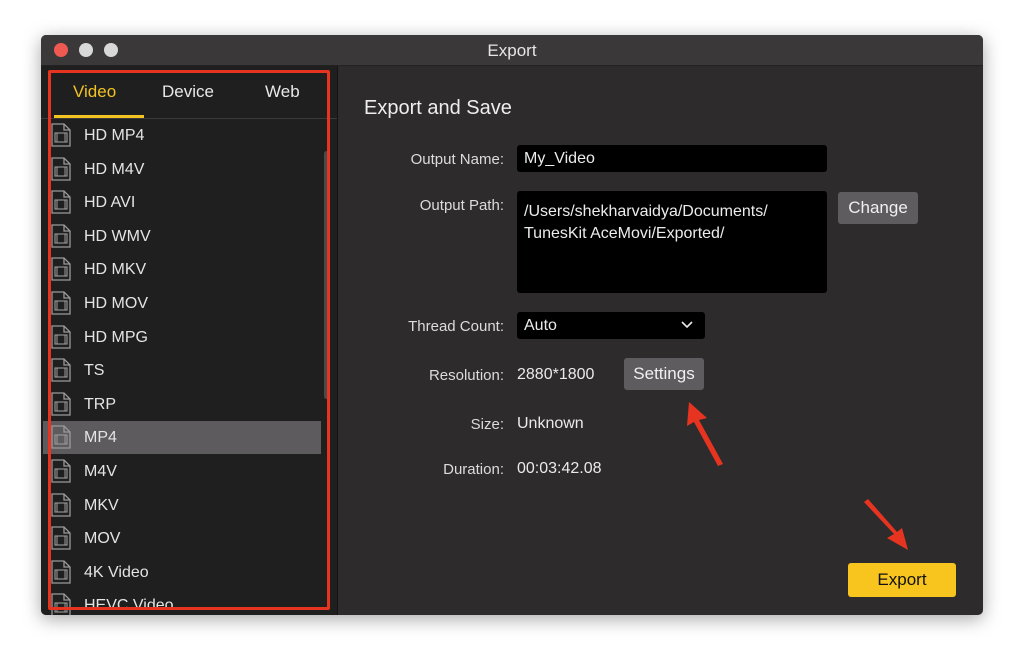  I want to click on window-title: Export, so click(512, 50).